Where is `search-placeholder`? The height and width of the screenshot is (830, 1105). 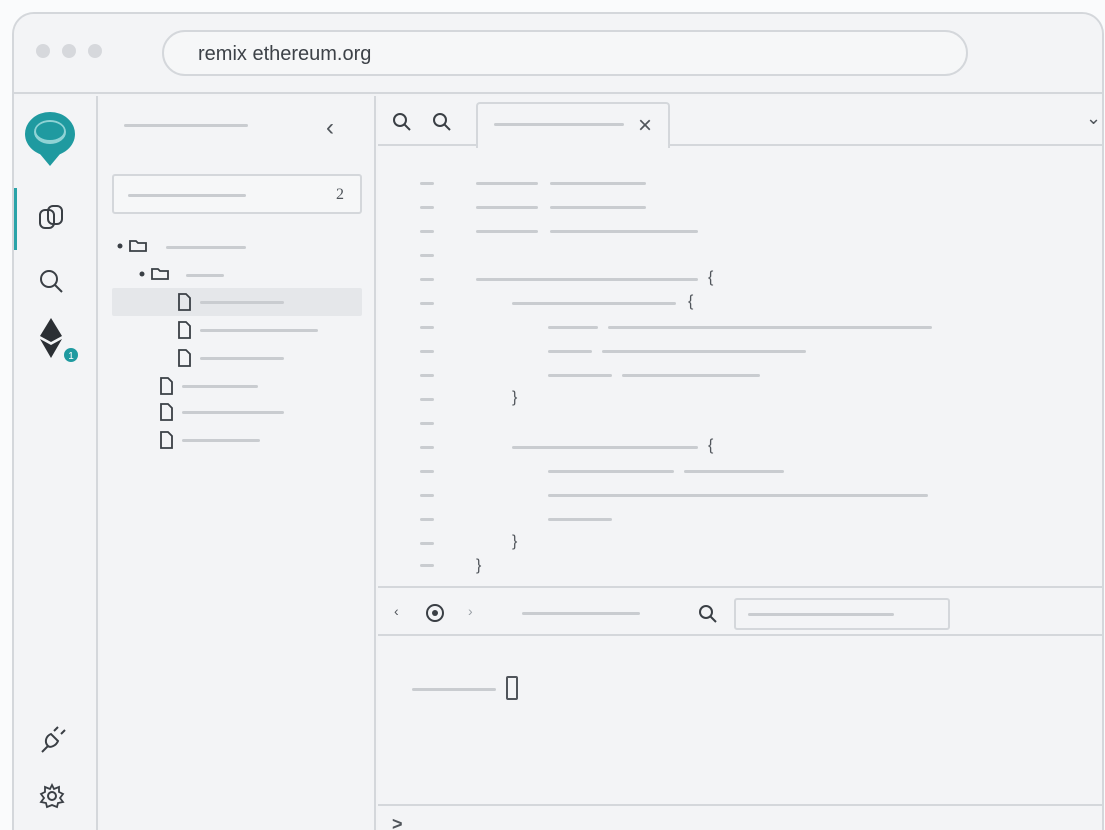
search-placeholder is located at coordinates (821, 614).